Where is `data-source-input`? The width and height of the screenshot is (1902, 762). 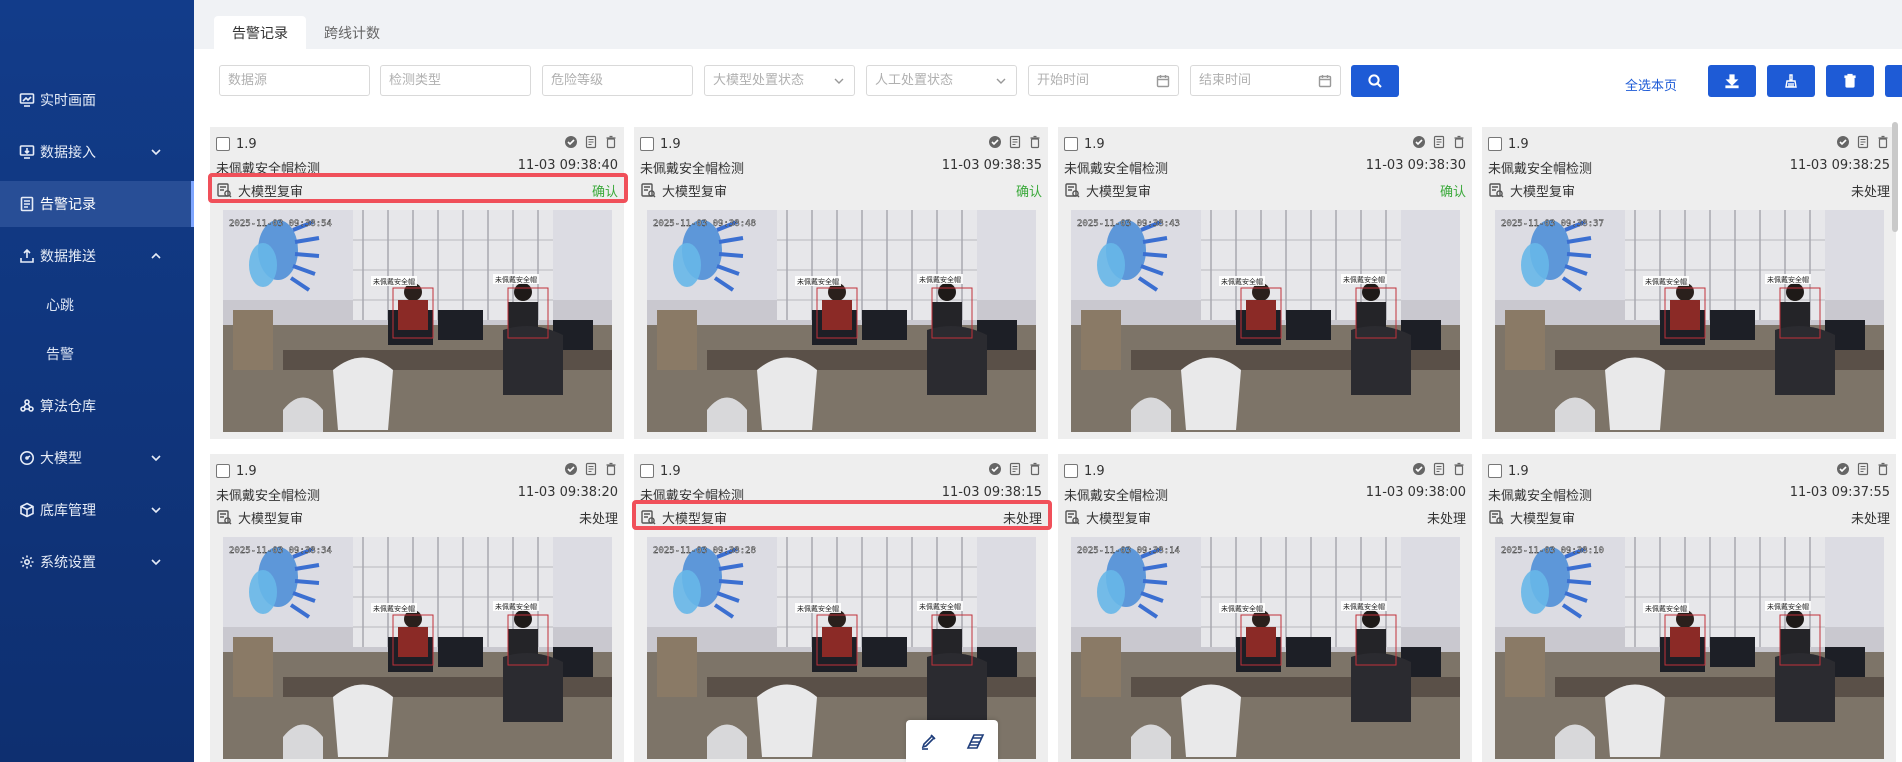
data-source-input is located at coordinates (294, 80).